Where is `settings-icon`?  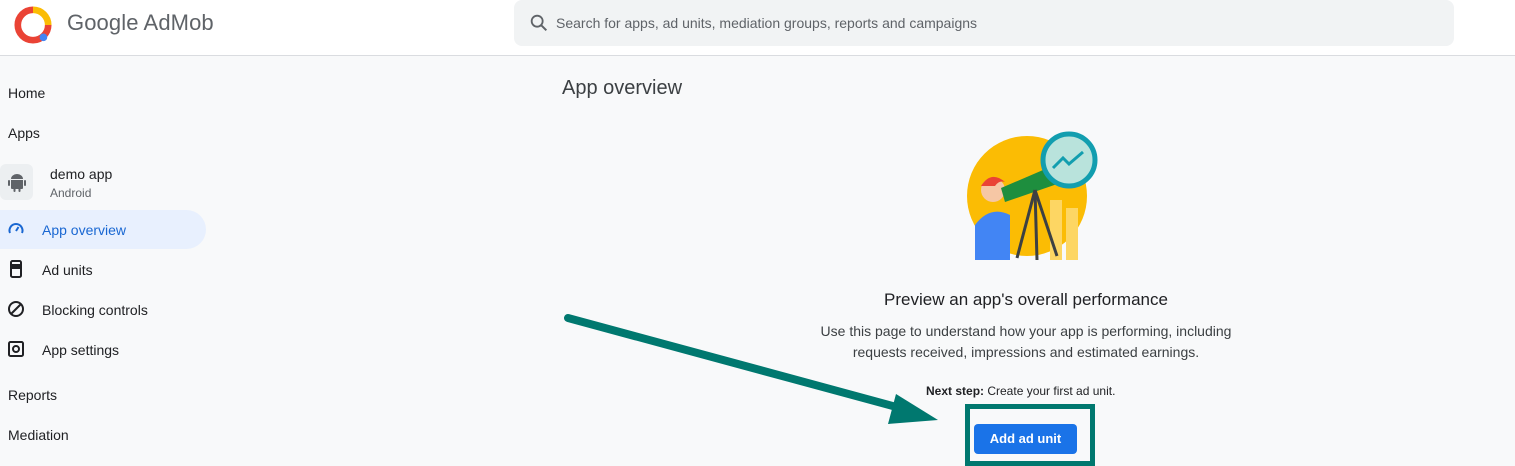 settings-icon is located at coordinates (16, 349).